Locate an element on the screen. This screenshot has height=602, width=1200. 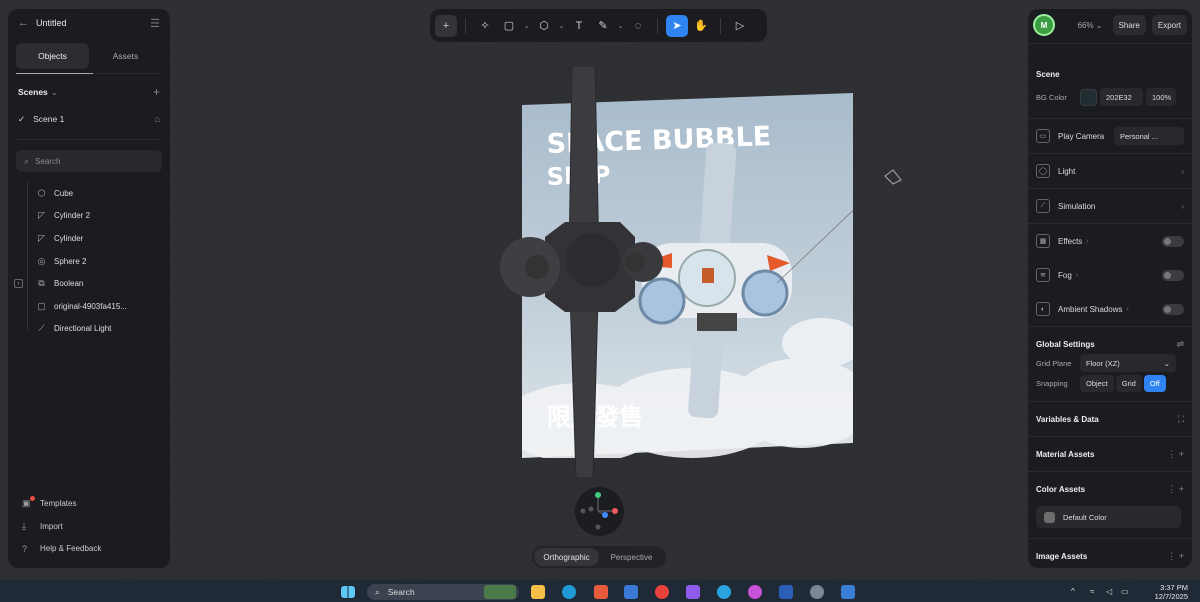
tree-item-directional-light: ⟋ Directional Light is located at coordinates (98, 329).